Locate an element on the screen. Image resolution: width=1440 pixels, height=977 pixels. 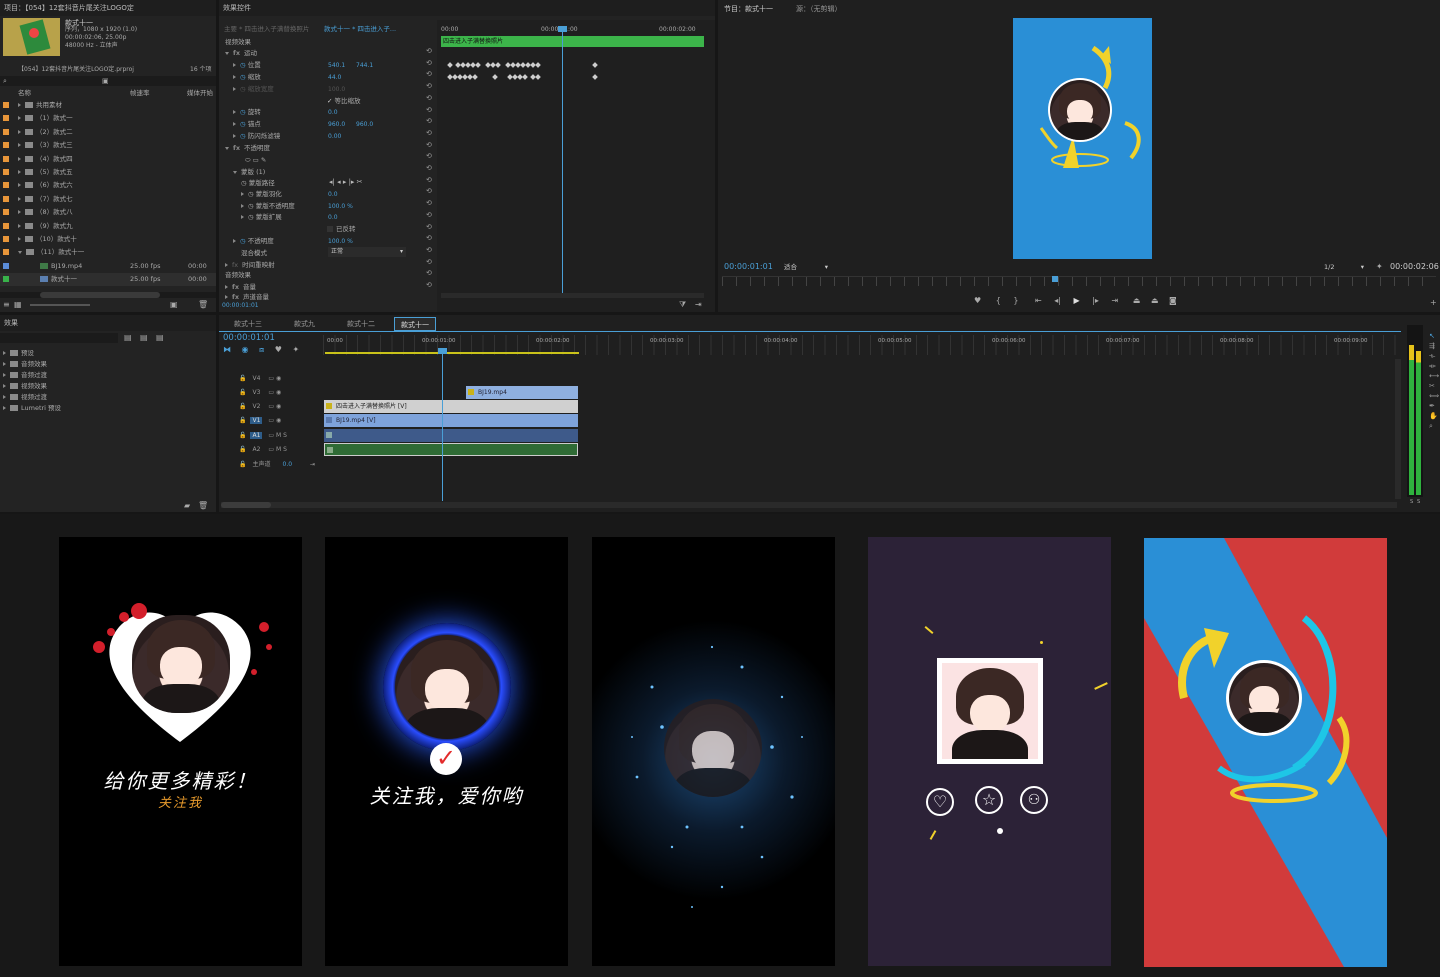
new-item-icon: ▣ is located at coordinates (174, 305).